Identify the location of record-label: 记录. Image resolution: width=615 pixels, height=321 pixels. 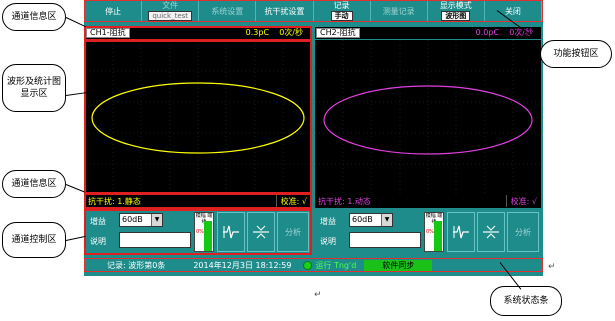
(341, 5).